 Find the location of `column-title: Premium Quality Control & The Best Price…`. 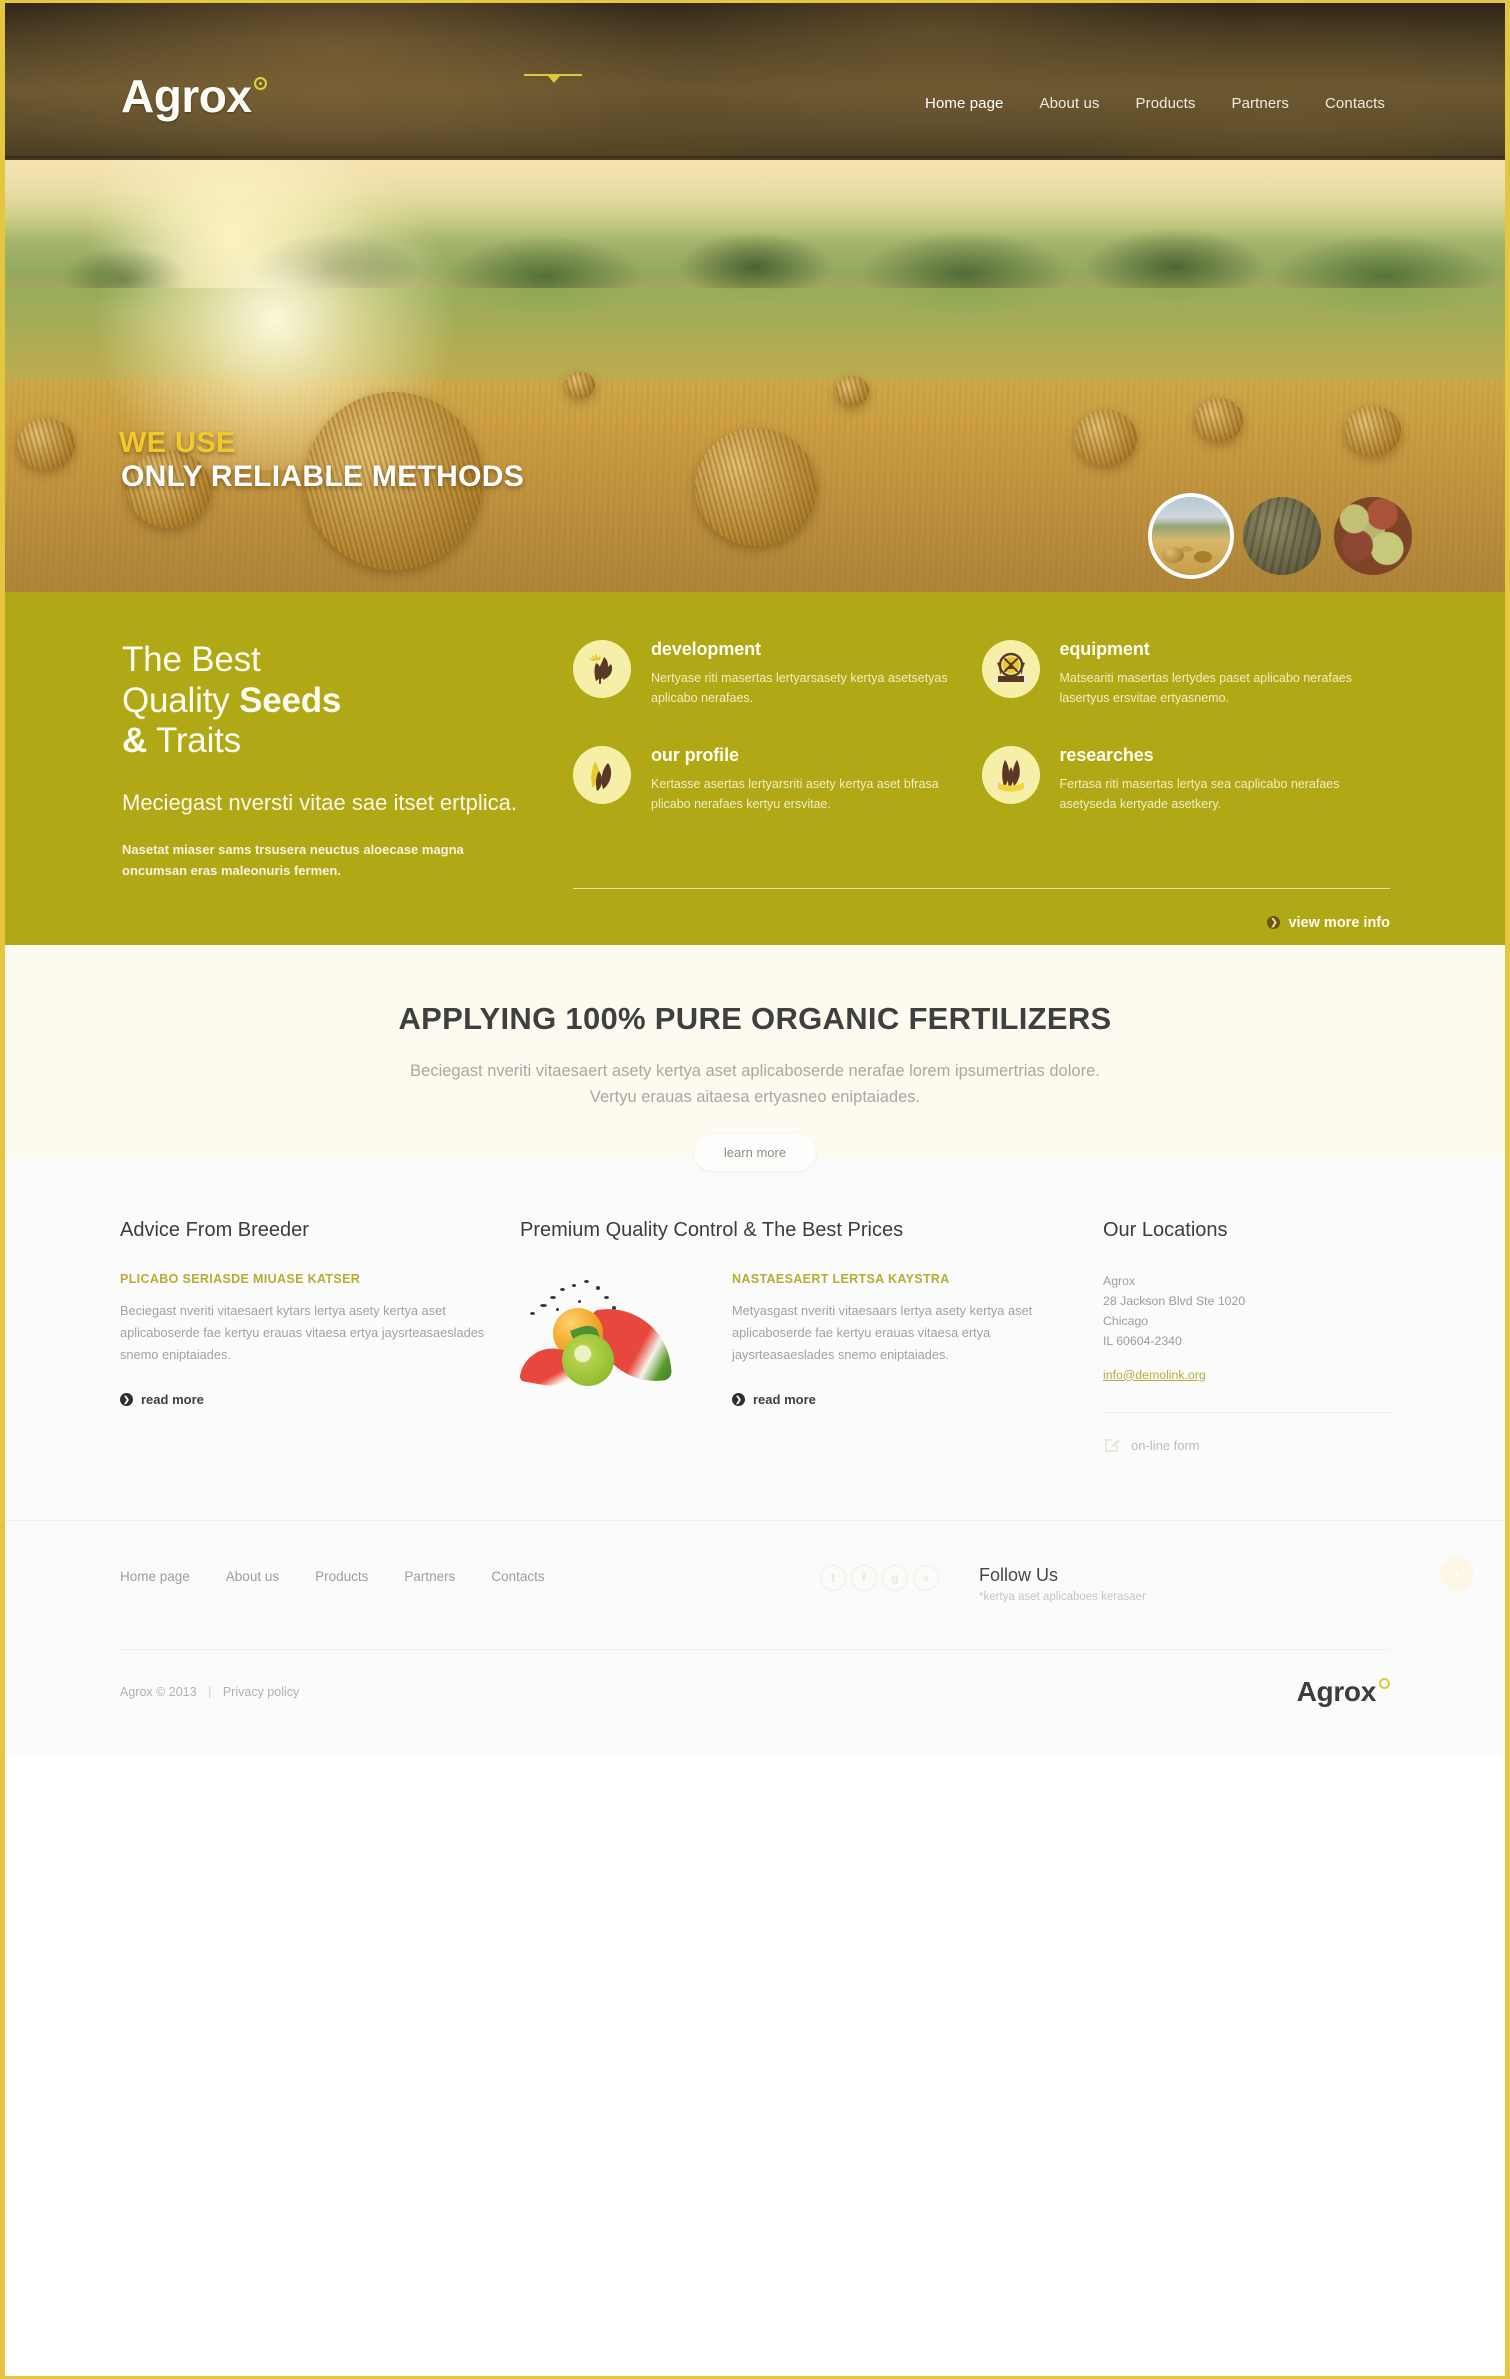

column-title: Premium Quality Control & The Best Price… is located at coordinates (712, 1230).